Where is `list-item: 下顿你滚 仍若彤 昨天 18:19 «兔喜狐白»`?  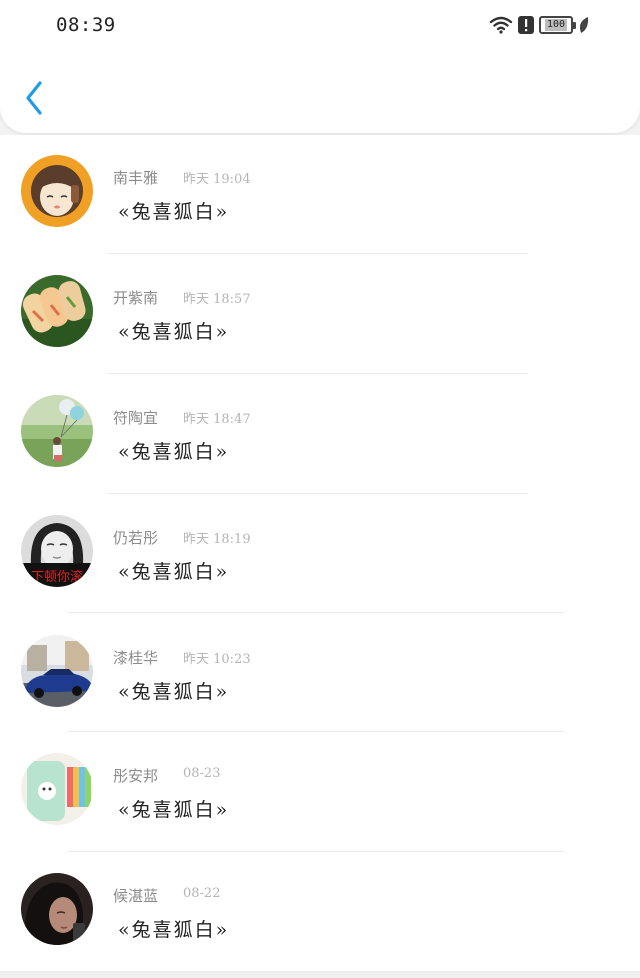
list-item: 下顿你滚 仍若彤 昨天 18:19 «兔喜狐白» is located at coordinates (320, 555).